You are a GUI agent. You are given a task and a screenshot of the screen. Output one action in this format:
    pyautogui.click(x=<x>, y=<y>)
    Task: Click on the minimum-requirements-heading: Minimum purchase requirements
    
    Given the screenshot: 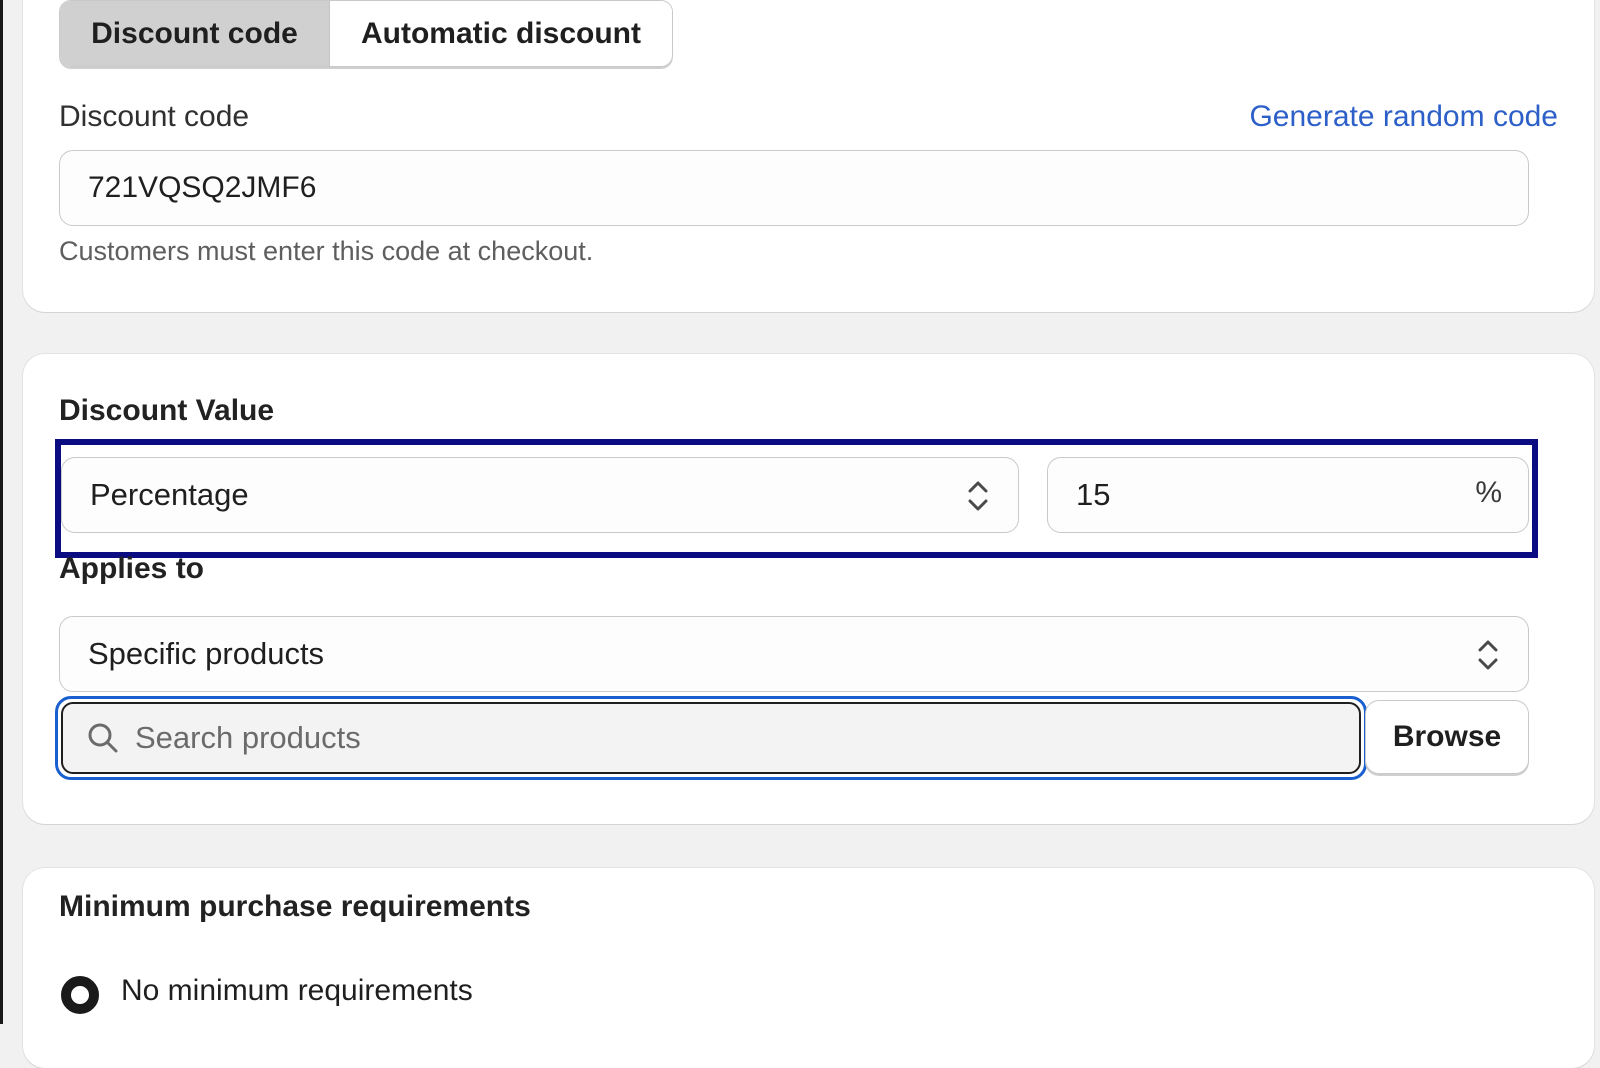 What is the action you would take?
    pyautogui.click(x=295, y=906)
    